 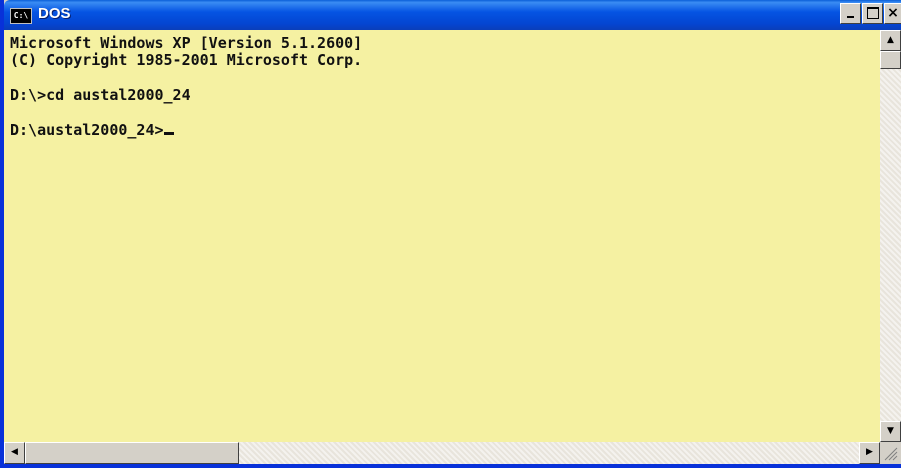 What do you see at coordinates (87, 130) in the screenshot?
I see `console-prompt: D:\austal2000_24>` at bounding box center [87, 130].